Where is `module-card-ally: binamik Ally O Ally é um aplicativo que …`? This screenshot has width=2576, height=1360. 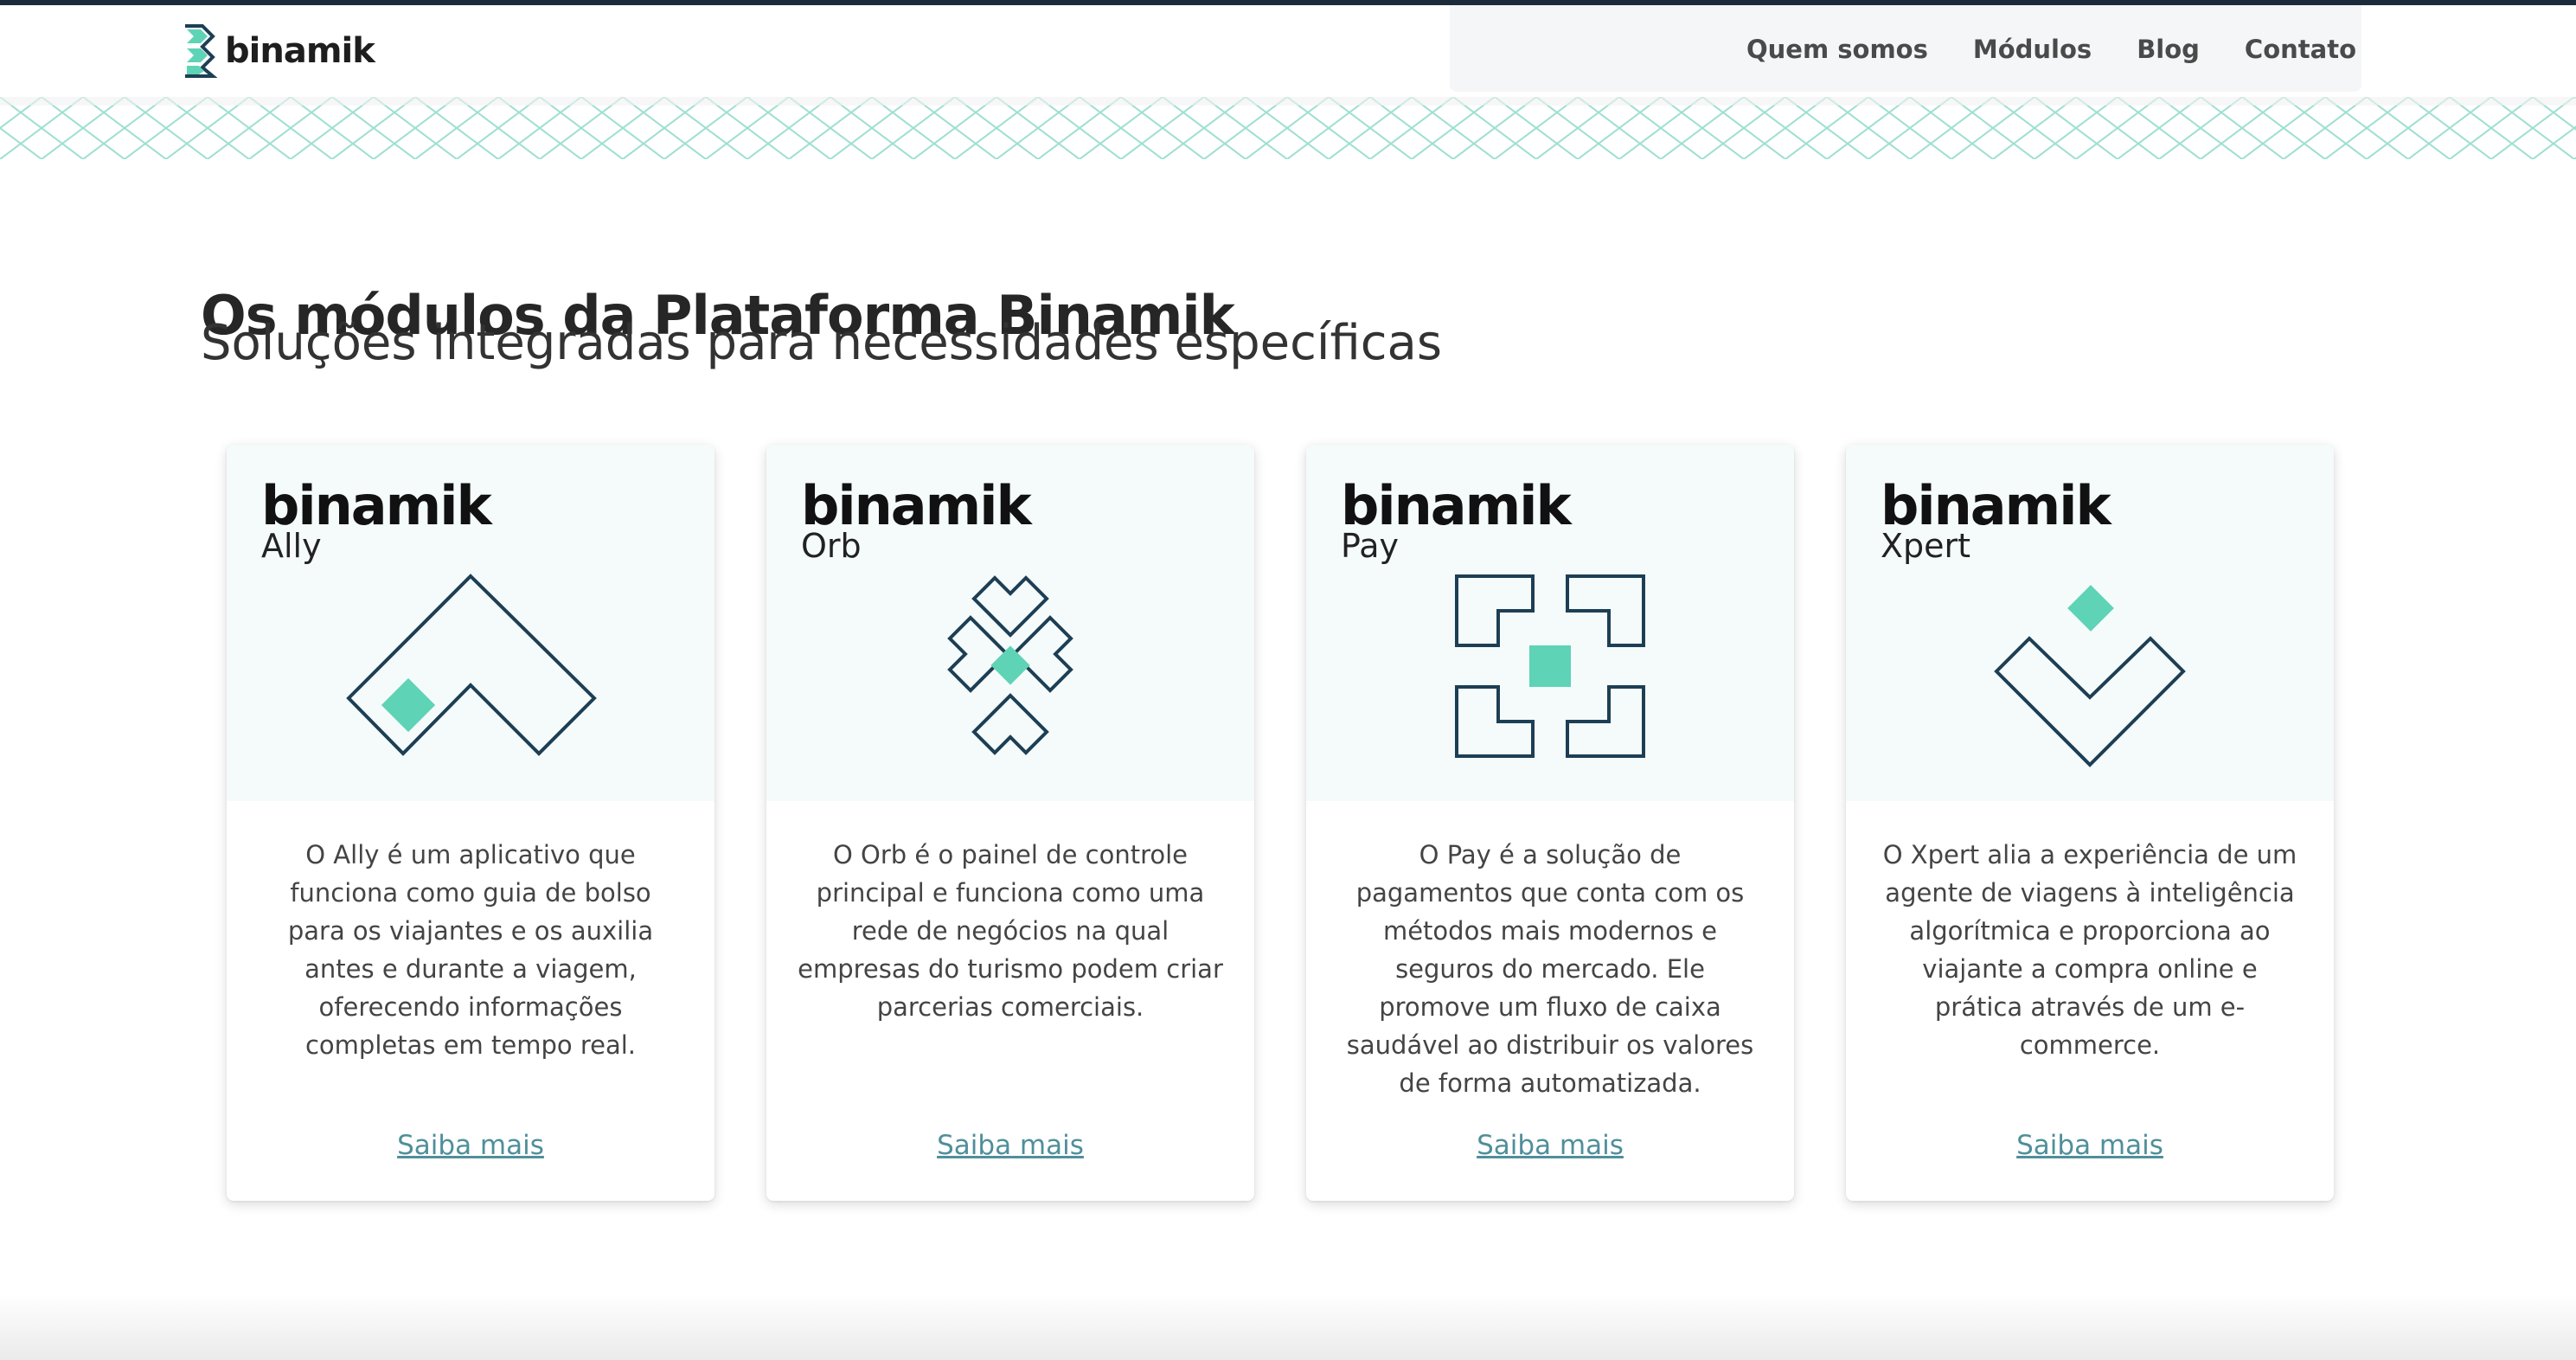
module-card-ally: binamik Ally O Ally é um aplicativo que … is located at coordinates (470, 823).